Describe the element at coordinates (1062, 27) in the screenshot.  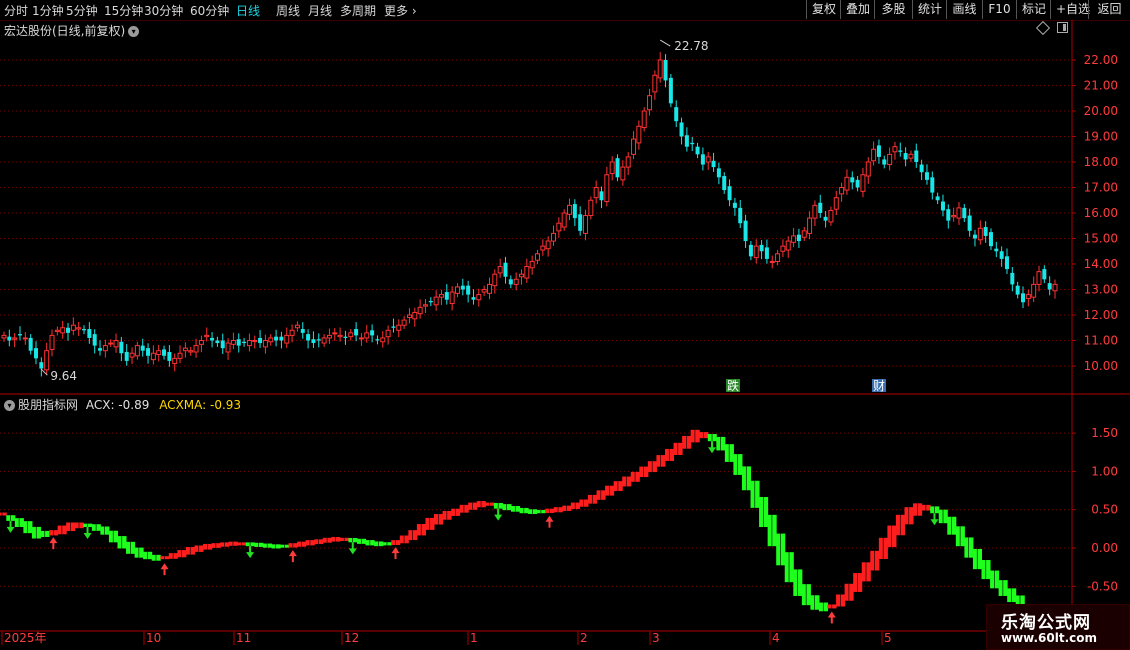
I see `panel-toggle-icon` at that location.